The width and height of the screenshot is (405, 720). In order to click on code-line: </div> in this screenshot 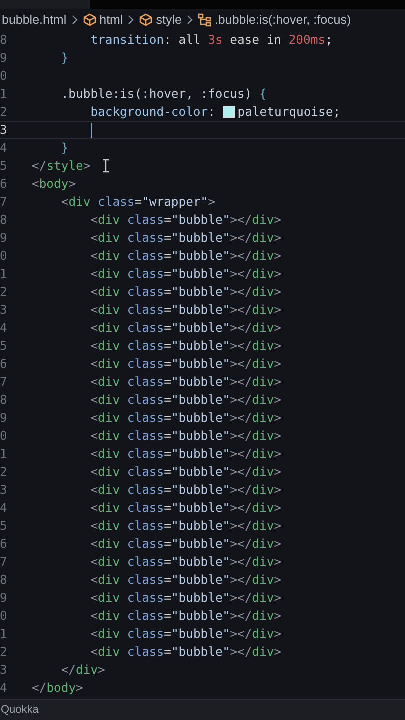, I will do `click(83, 670)`.